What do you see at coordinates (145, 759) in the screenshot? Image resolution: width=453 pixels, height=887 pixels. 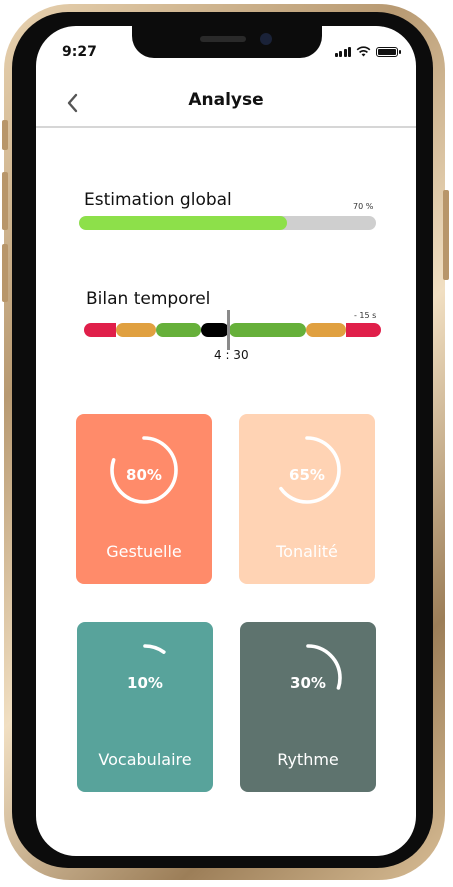 I see `card-label: Vocabulaire` at bounding box center [145, 759].